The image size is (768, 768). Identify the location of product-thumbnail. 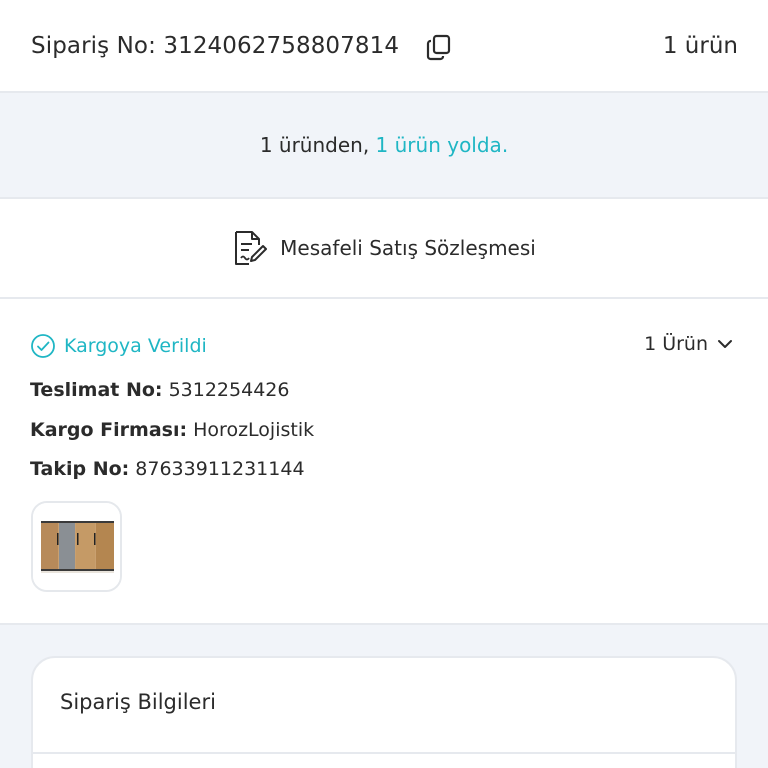
(76, 546).